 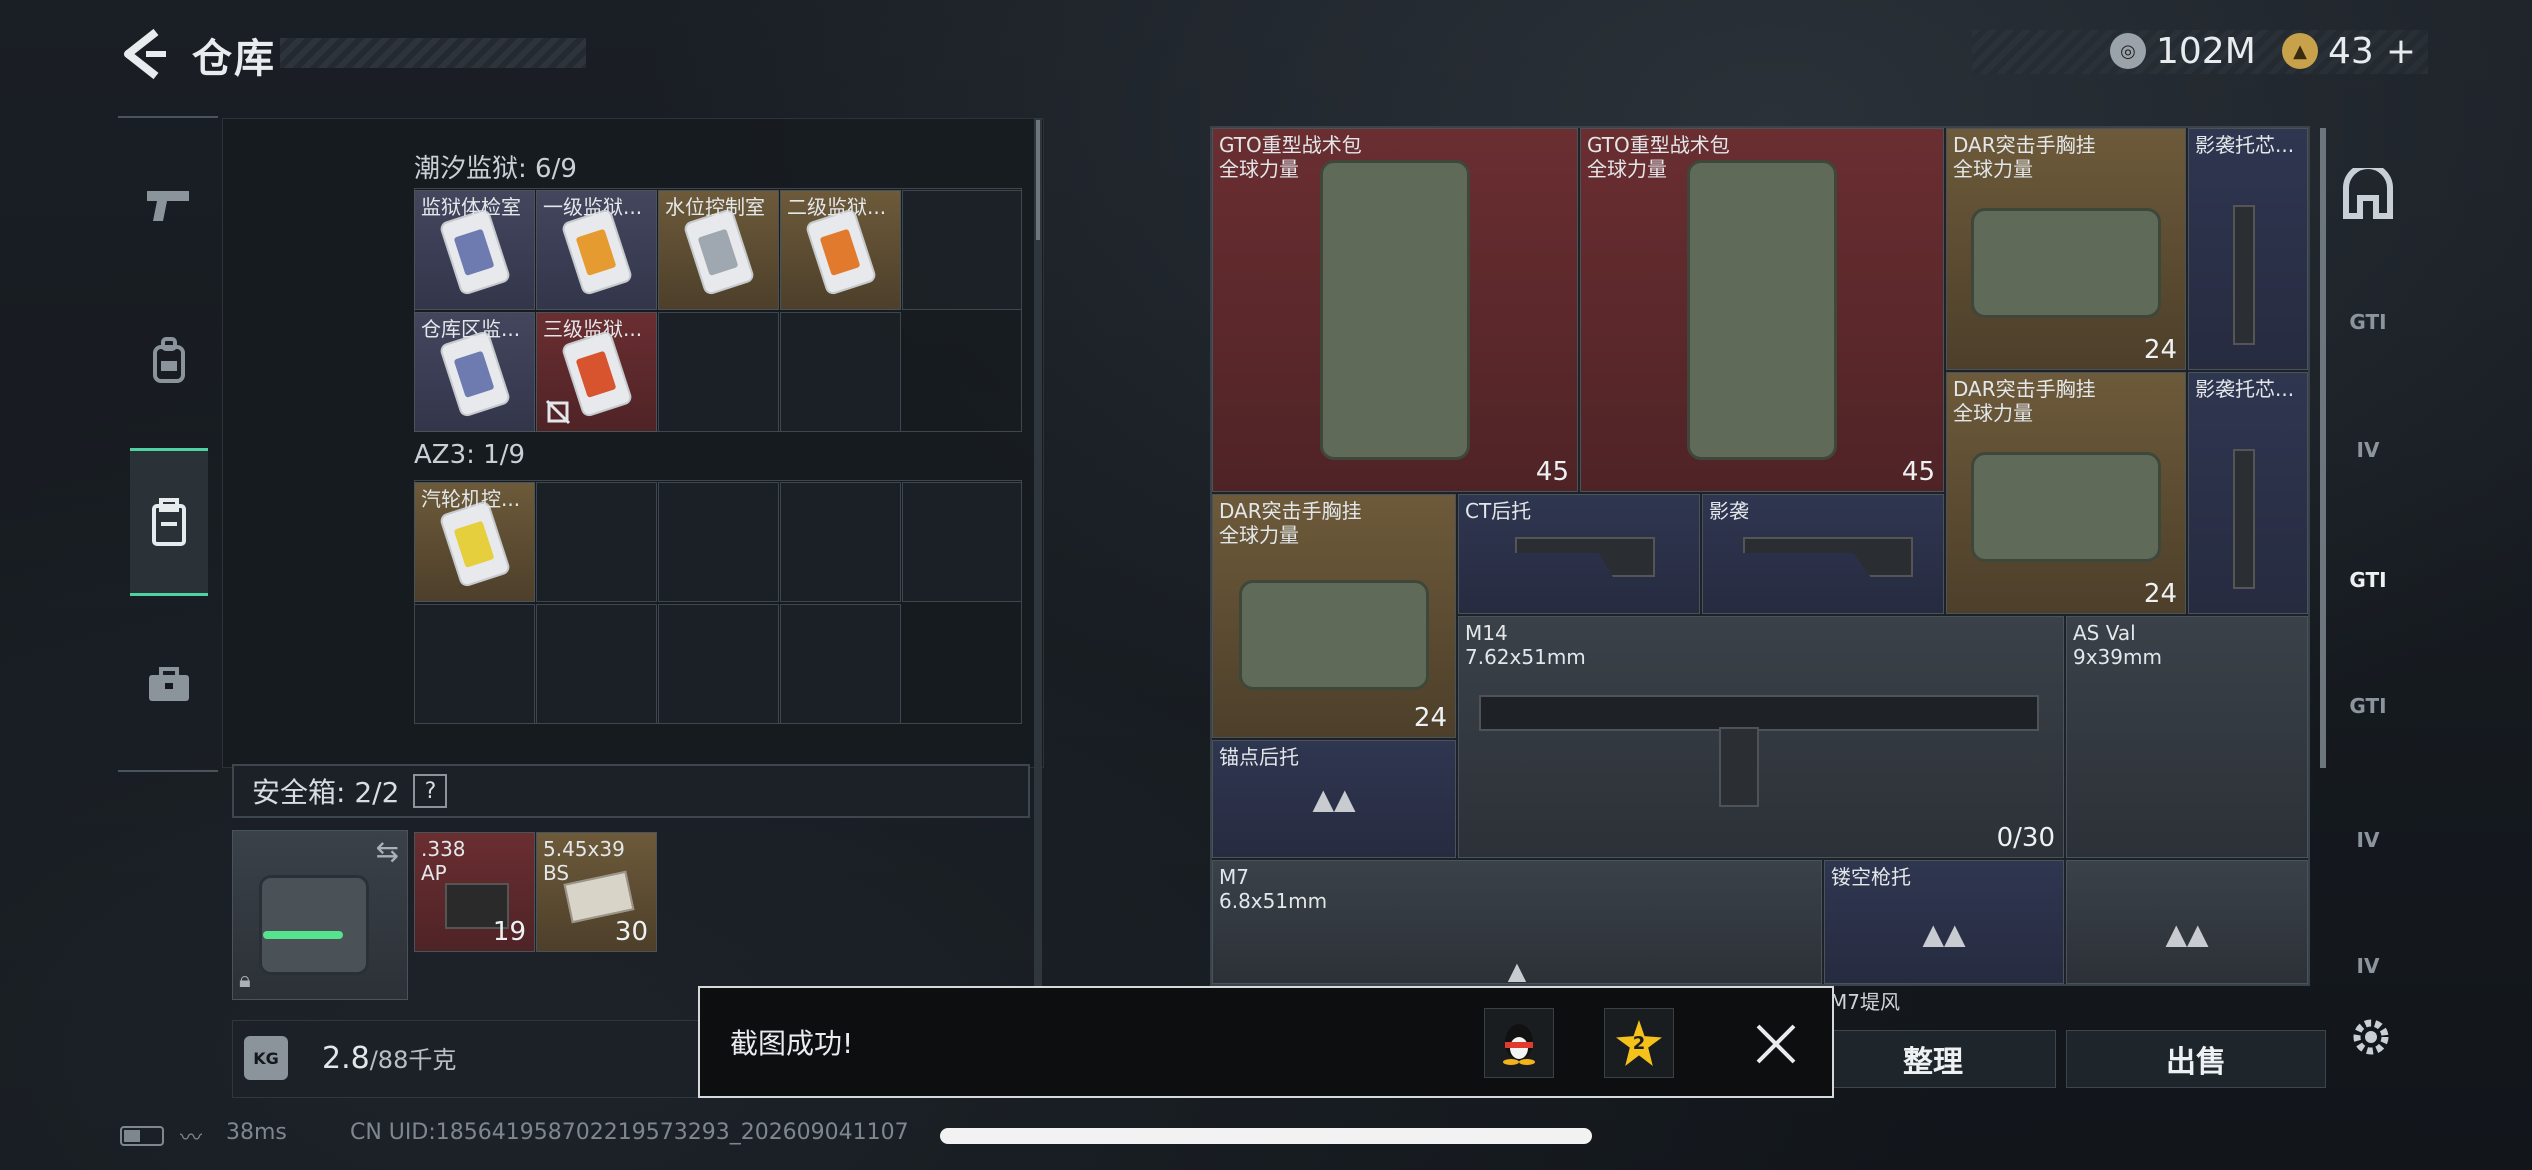 I want to click on wifi-icon: 〰, so click(x=191, y=1138).